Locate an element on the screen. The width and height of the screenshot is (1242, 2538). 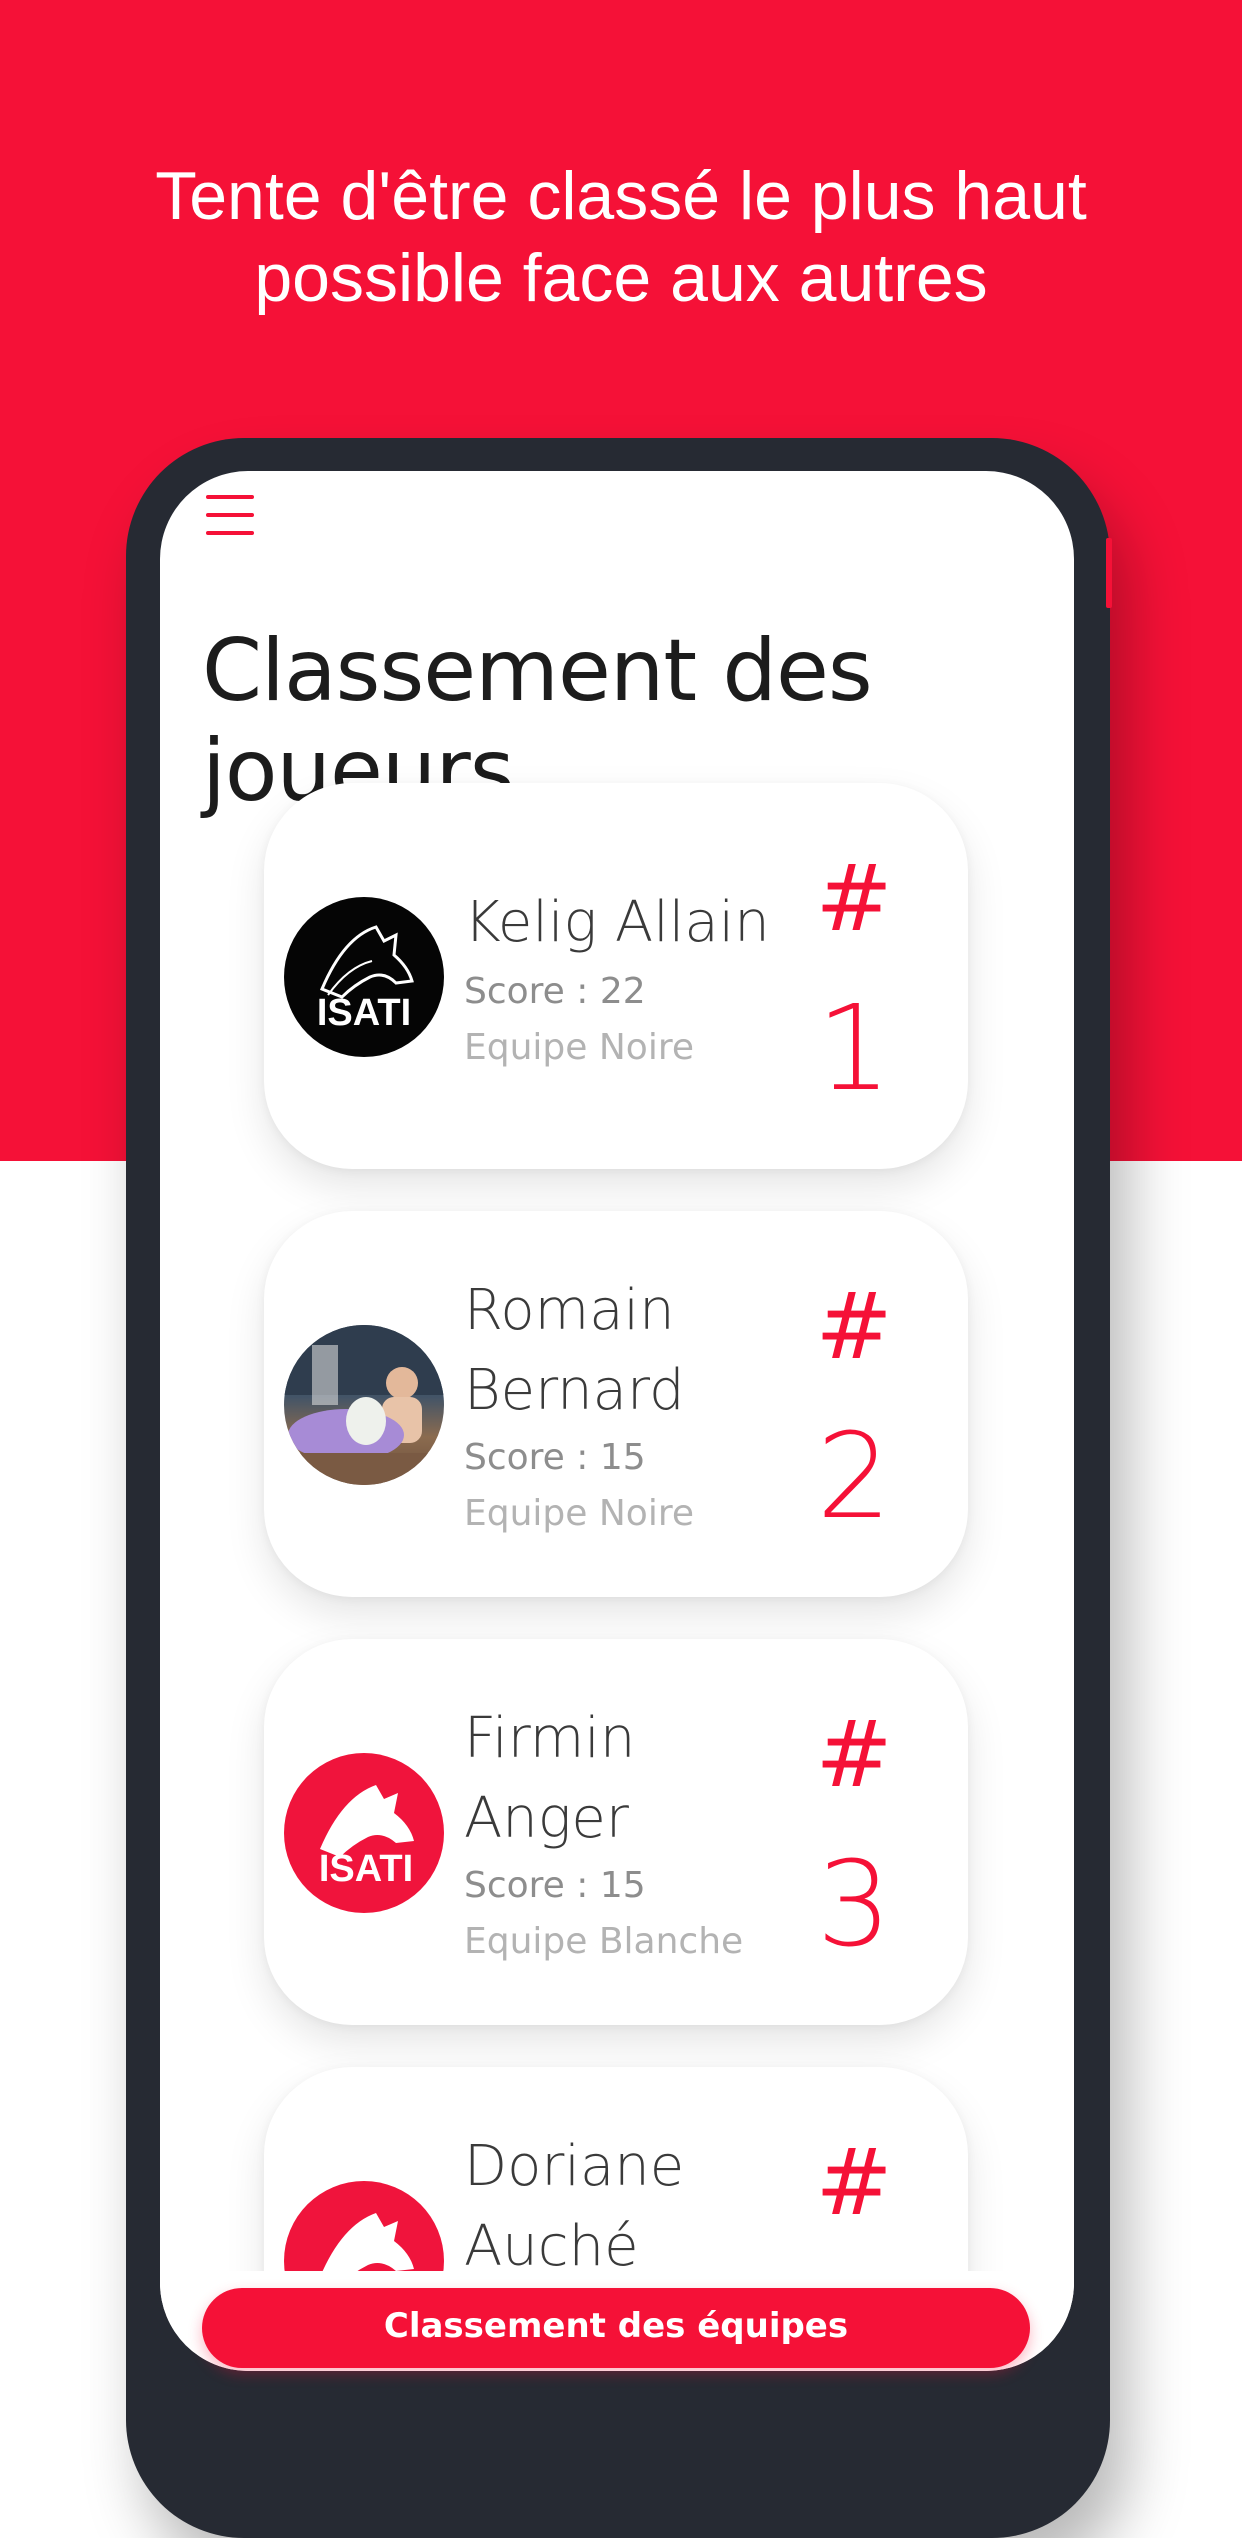
player-score: Score : 22 is located at coordinates (555, 991).